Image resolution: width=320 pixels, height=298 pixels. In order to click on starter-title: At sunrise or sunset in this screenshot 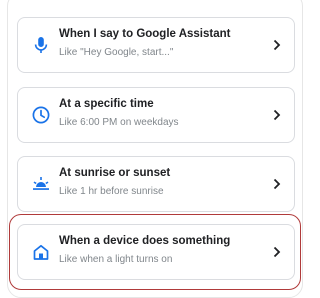, I will do `click(115, 173)`.